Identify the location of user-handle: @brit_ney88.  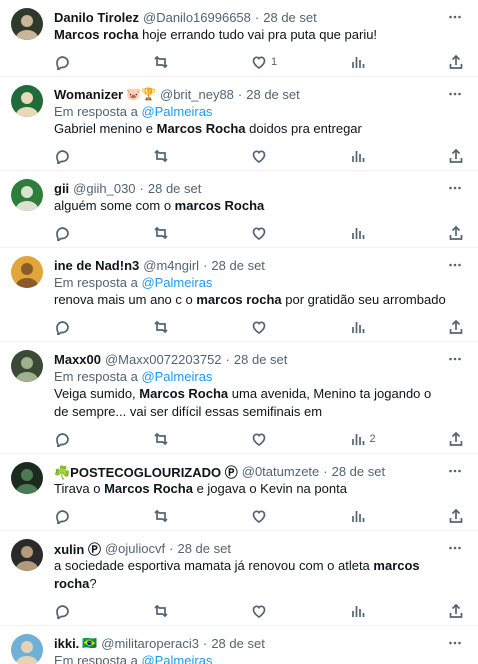
(197, 94).